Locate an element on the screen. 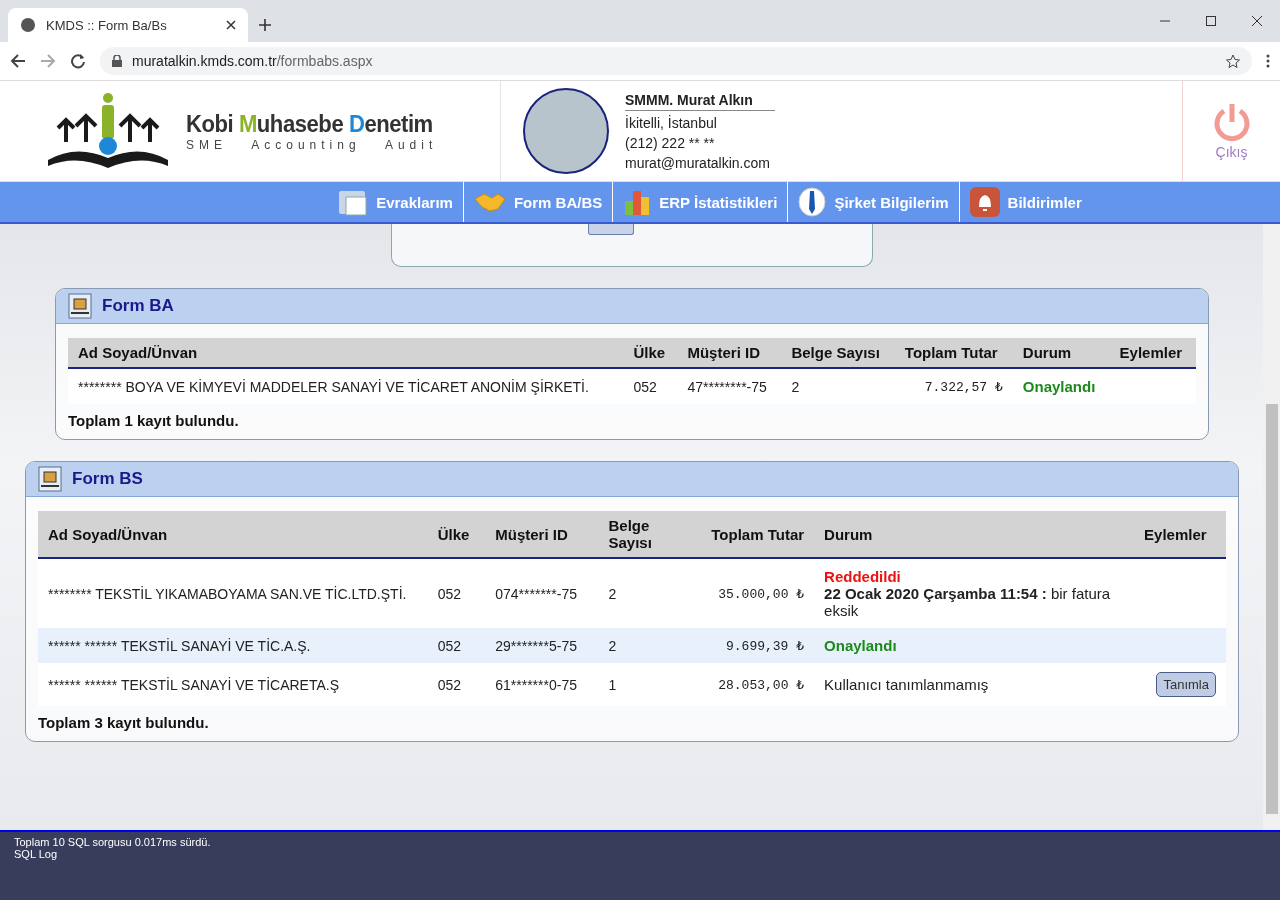 Image resolution: width=1280 pixels, height=900 pixels. panel-title: Form BS is located at coordinates (107, 479).